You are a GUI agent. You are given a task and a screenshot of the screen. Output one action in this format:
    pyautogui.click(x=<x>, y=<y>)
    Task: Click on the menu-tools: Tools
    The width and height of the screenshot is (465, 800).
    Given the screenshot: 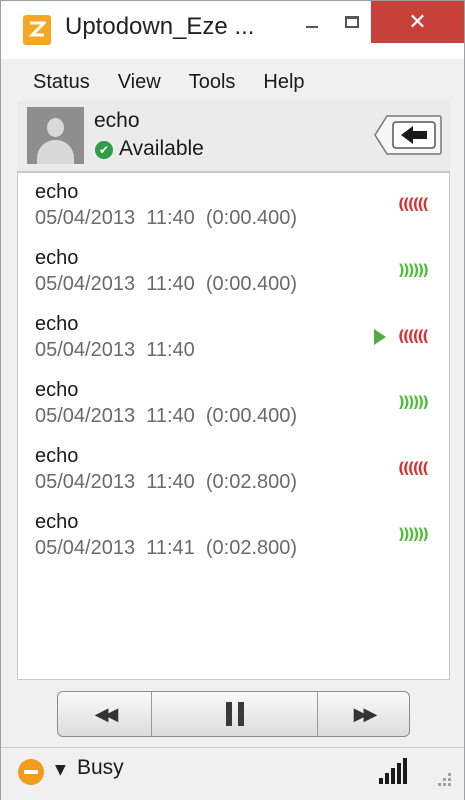 What is the action you would take?
    pyautogui.click(x=212, y=82)
    